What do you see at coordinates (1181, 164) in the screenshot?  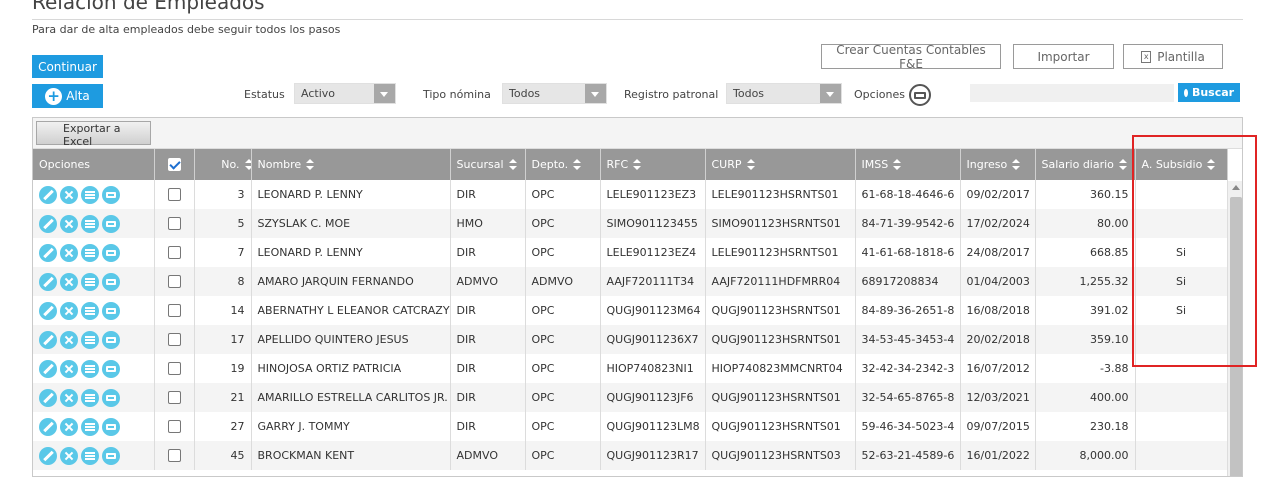 I see `col-a-subsidio: A. Subsidio` at bounding box center [1181, 164].